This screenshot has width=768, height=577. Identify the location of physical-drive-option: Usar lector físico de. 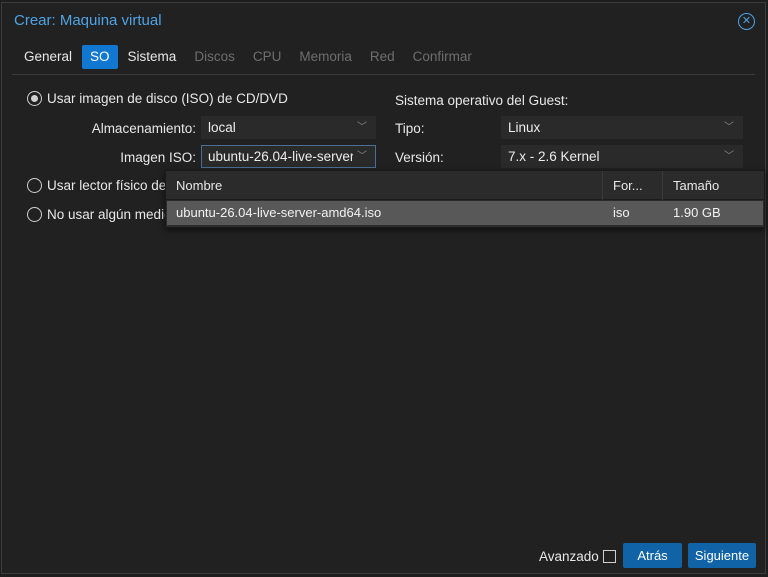
(96, 185).